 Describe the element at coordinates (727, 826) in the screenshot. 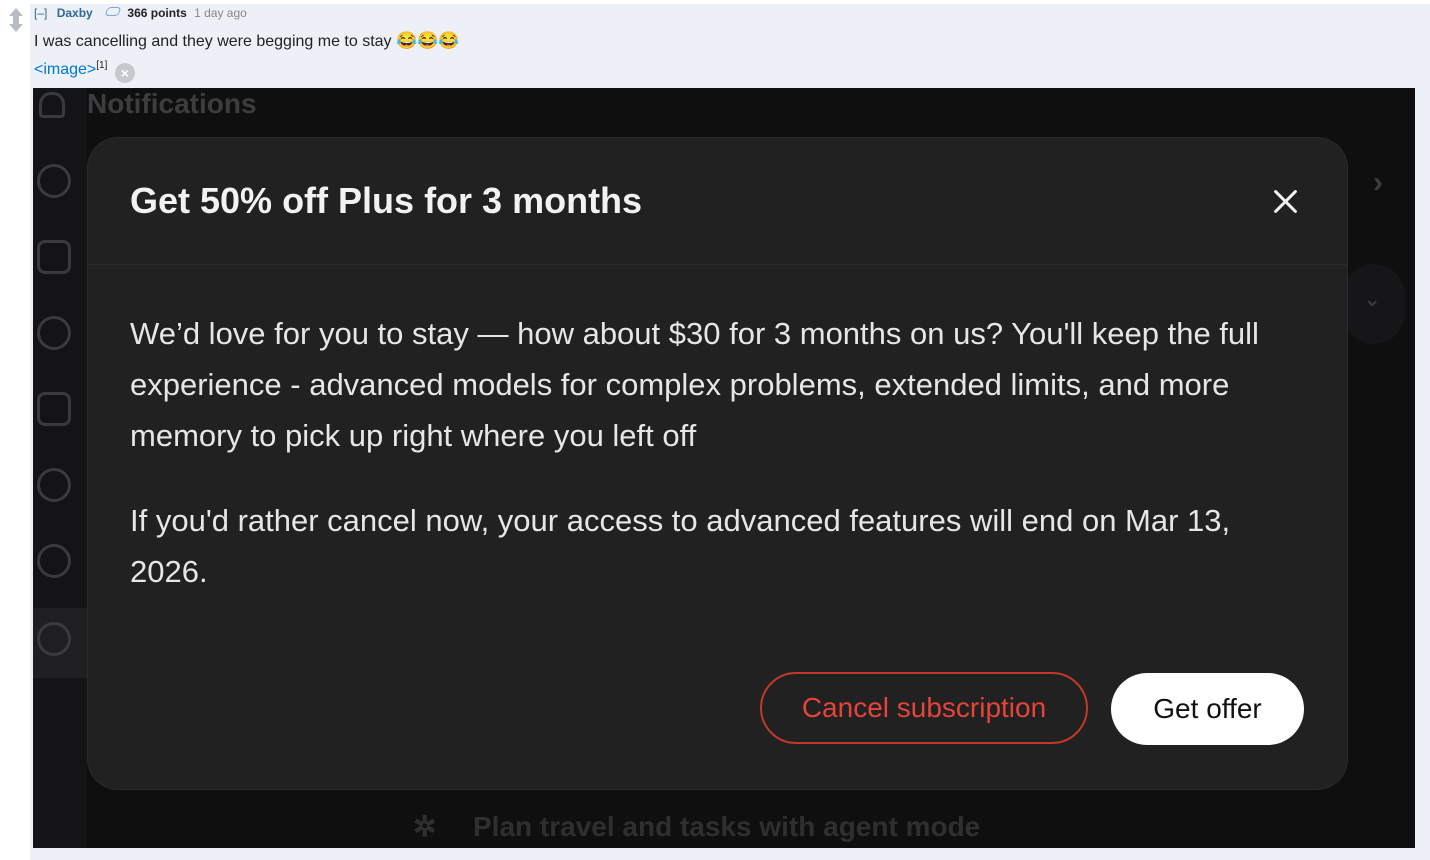

I see `background-footer-text: Plan travel and tasks with agent mode` at that location.